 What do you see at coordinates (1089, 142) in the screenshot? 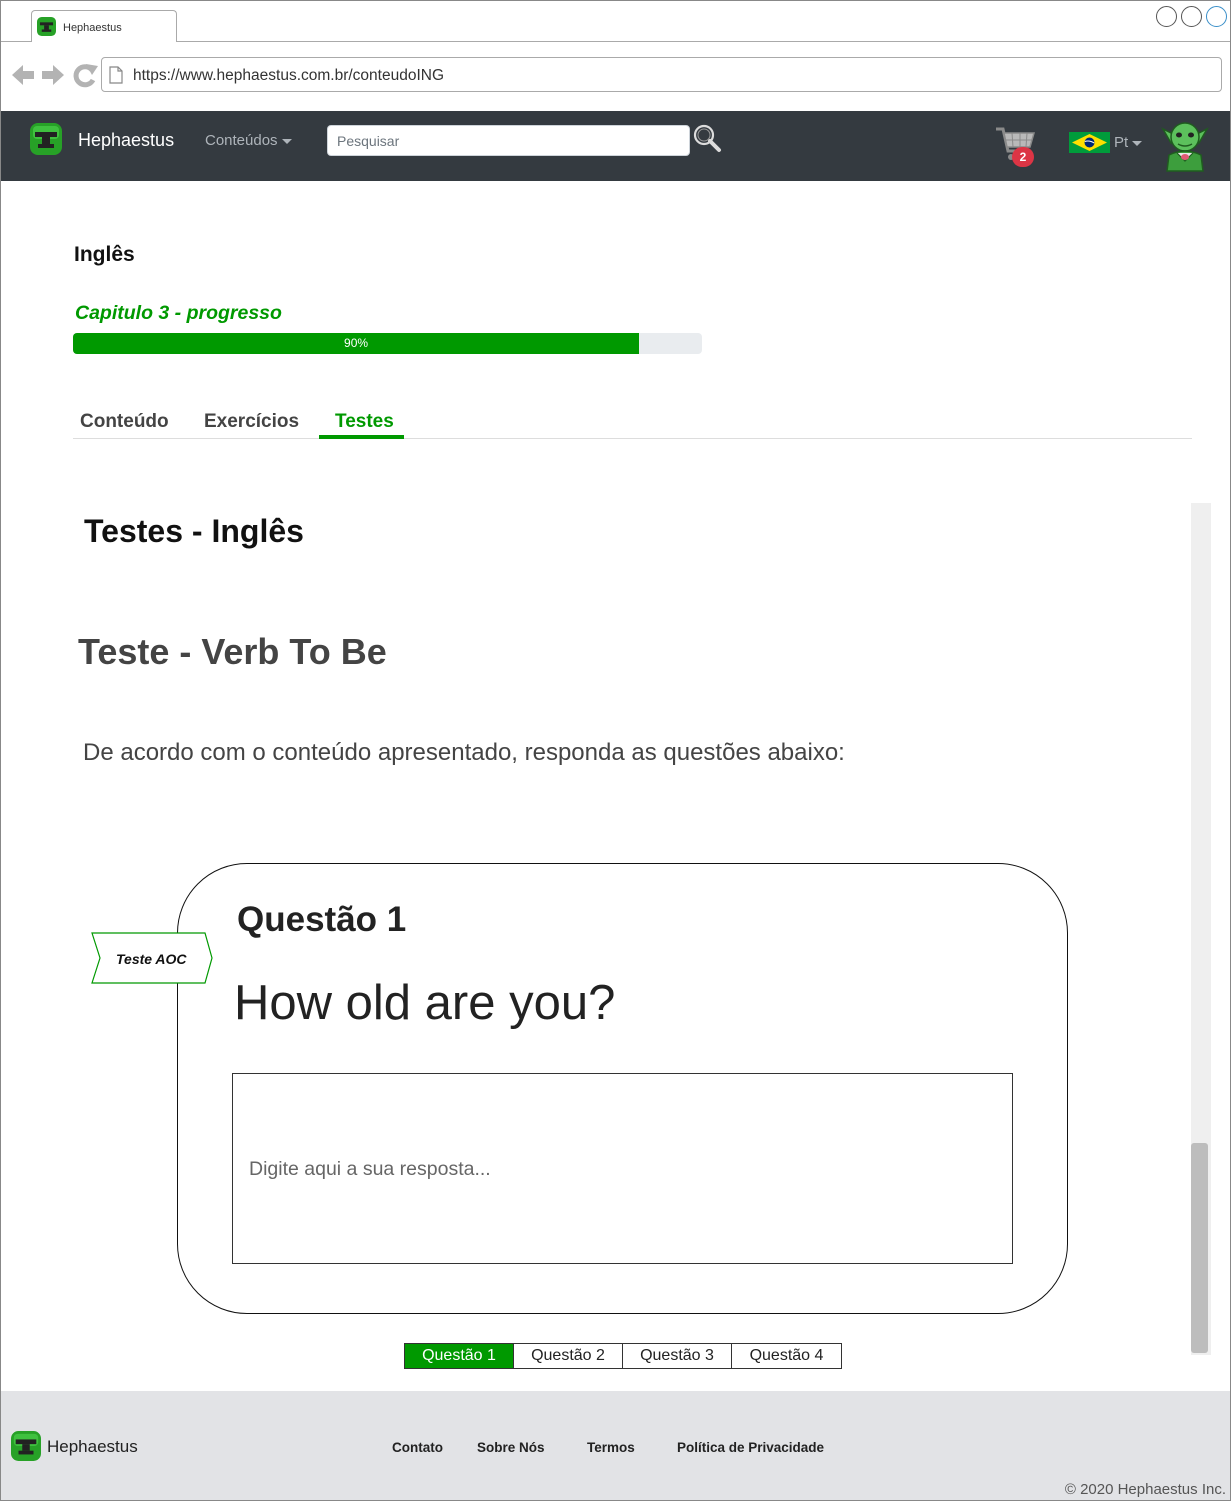
I see `brazil-flag-icon` at bounding box center [1089, 142].